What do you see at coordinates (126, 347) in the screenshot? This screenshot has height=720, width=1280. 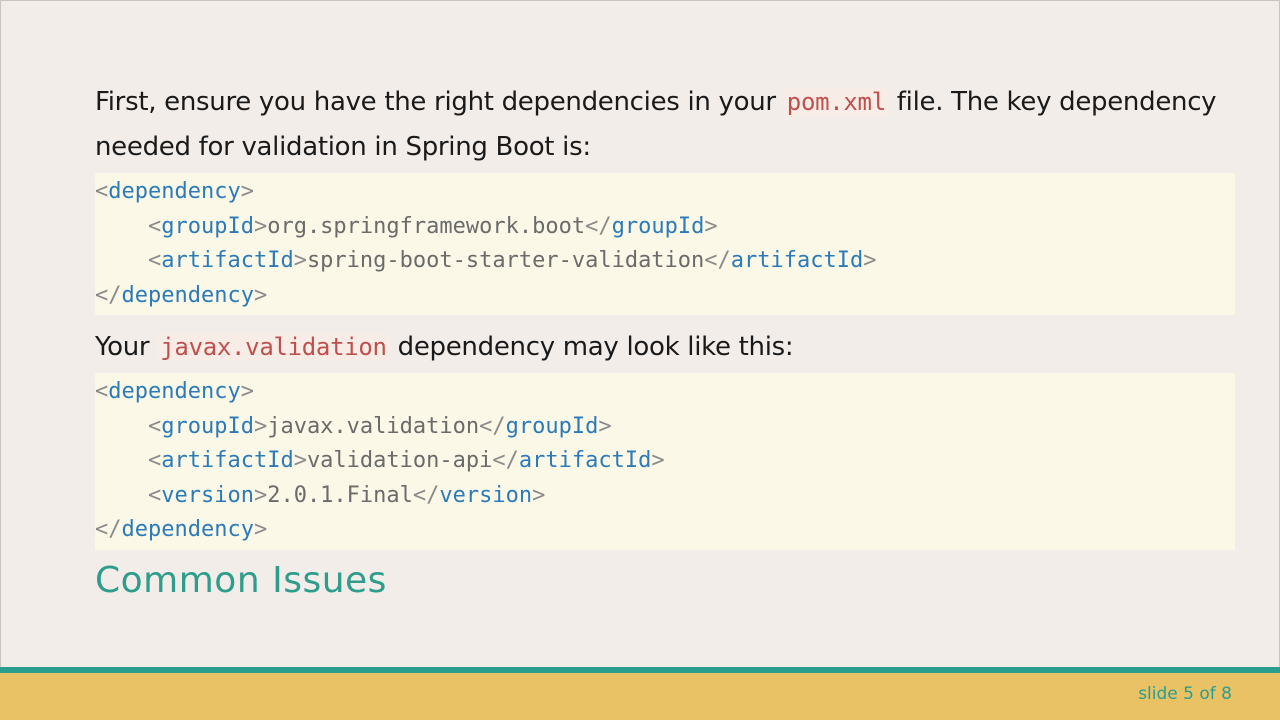 I see `second-text-before: Your` at bounding box center [126, 347].